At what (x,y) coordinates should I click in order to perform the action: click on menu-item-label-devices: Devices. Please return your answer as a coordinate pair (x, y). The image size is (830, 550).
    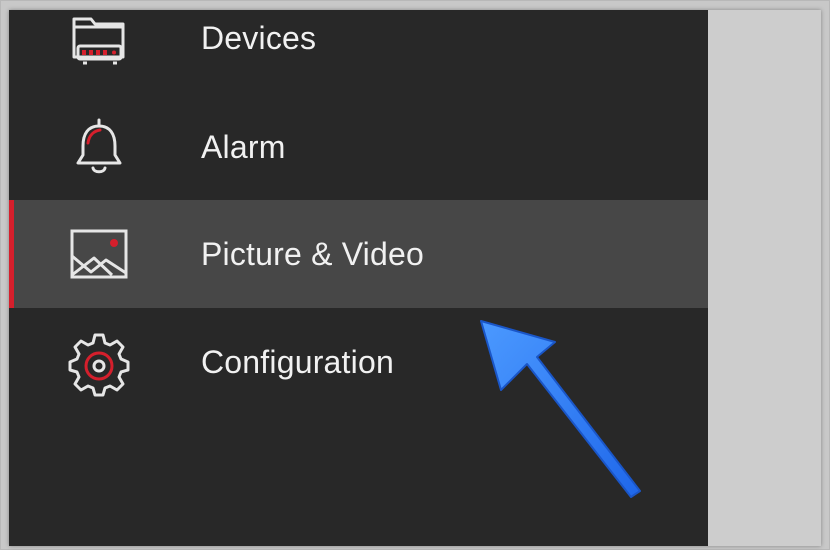
    Looking at the image, I should click on (259, 38).